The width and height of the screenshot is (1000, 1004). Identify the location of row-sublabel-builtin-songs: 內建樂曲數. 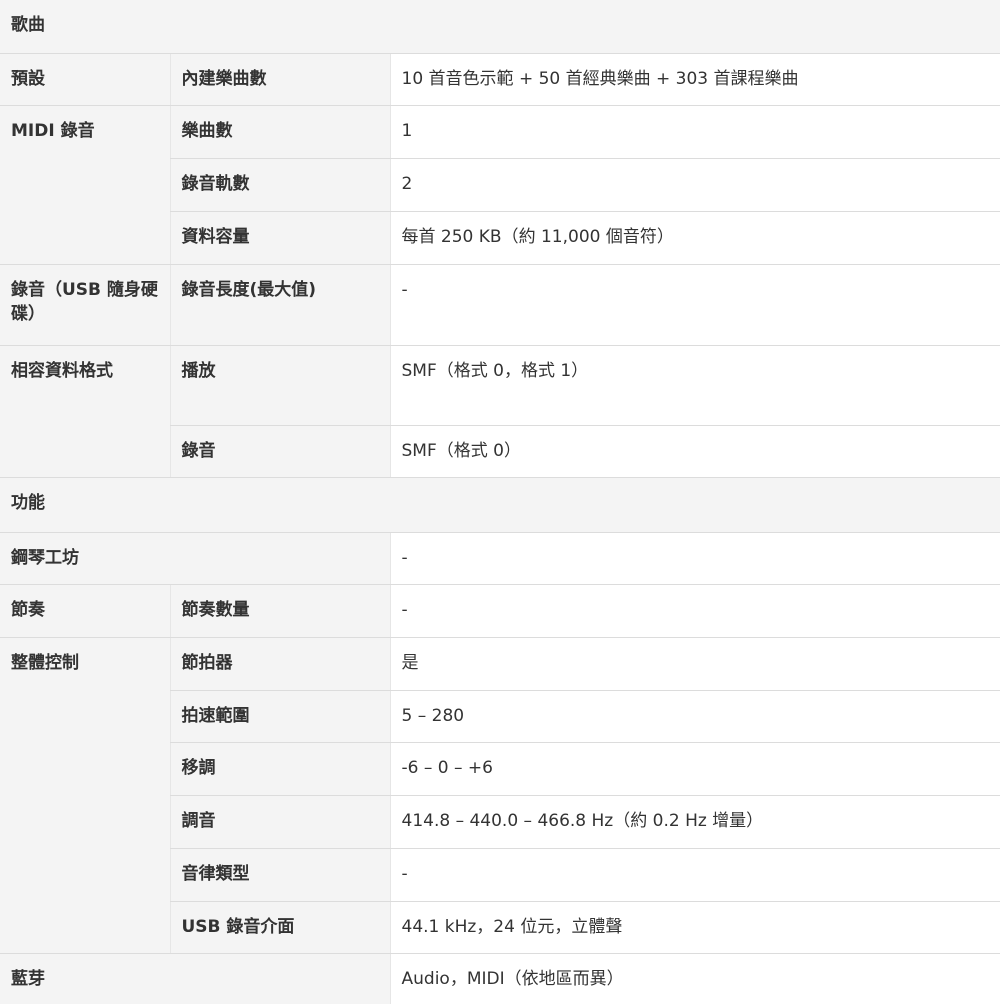
(279, 79).